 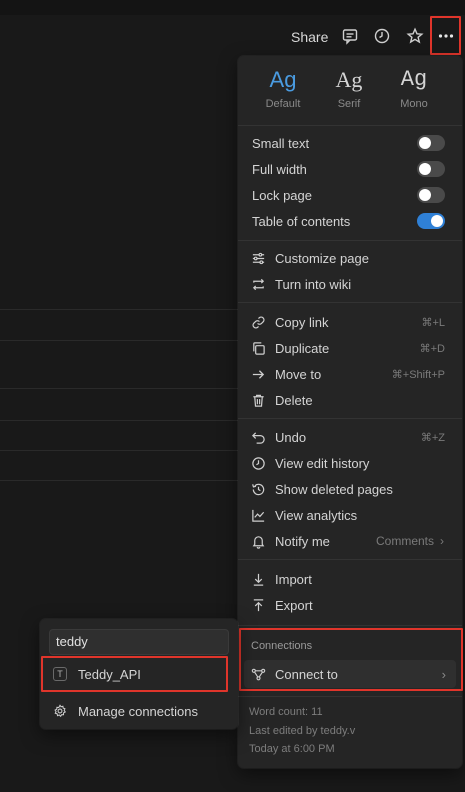 What do you see at coordinates (350, 143) in the screenshot?
I see `toggle-small-text: Small text` at bounding box center [350, 143].